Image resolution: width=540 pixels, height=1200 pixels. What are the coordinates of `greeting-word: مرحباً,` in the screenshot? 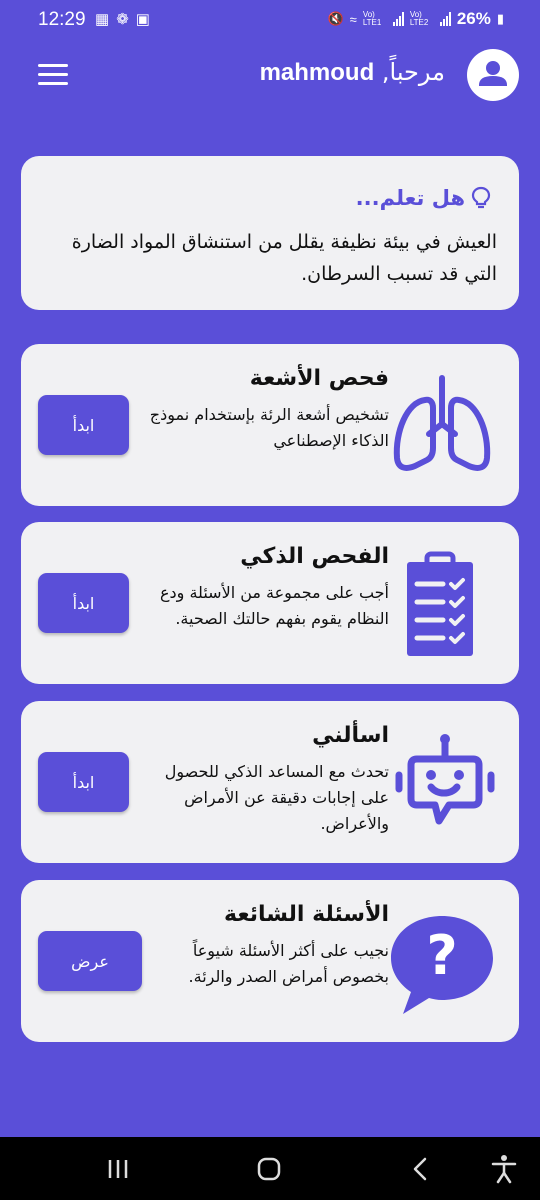 It's located at (413, 72).